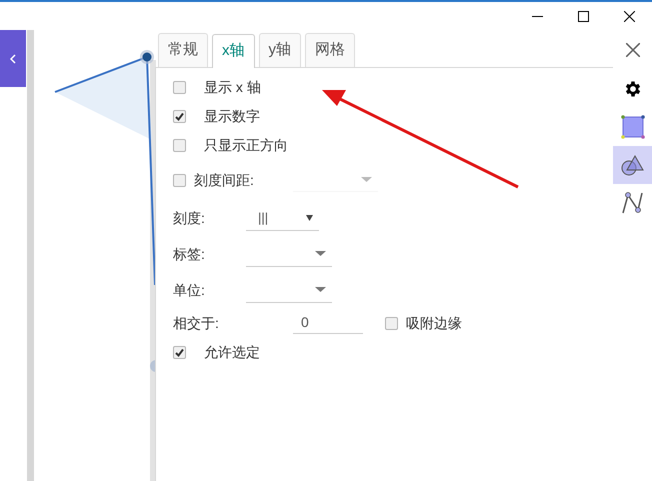 The image size is (652, 481). What do you see at coordinates (328, 323) in the screenshot?
I see `input-field: 0` at bounding box center [328, 323].